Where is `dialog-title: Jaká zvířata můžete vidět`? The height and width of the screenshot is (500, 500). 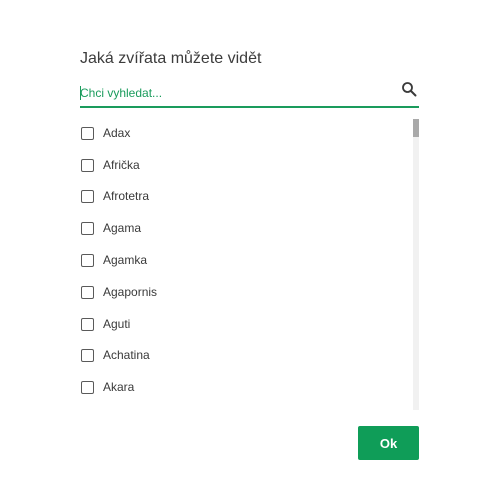
dialog-title: Jaká zvířata můžete vidět is located at coordinates (171, 58).